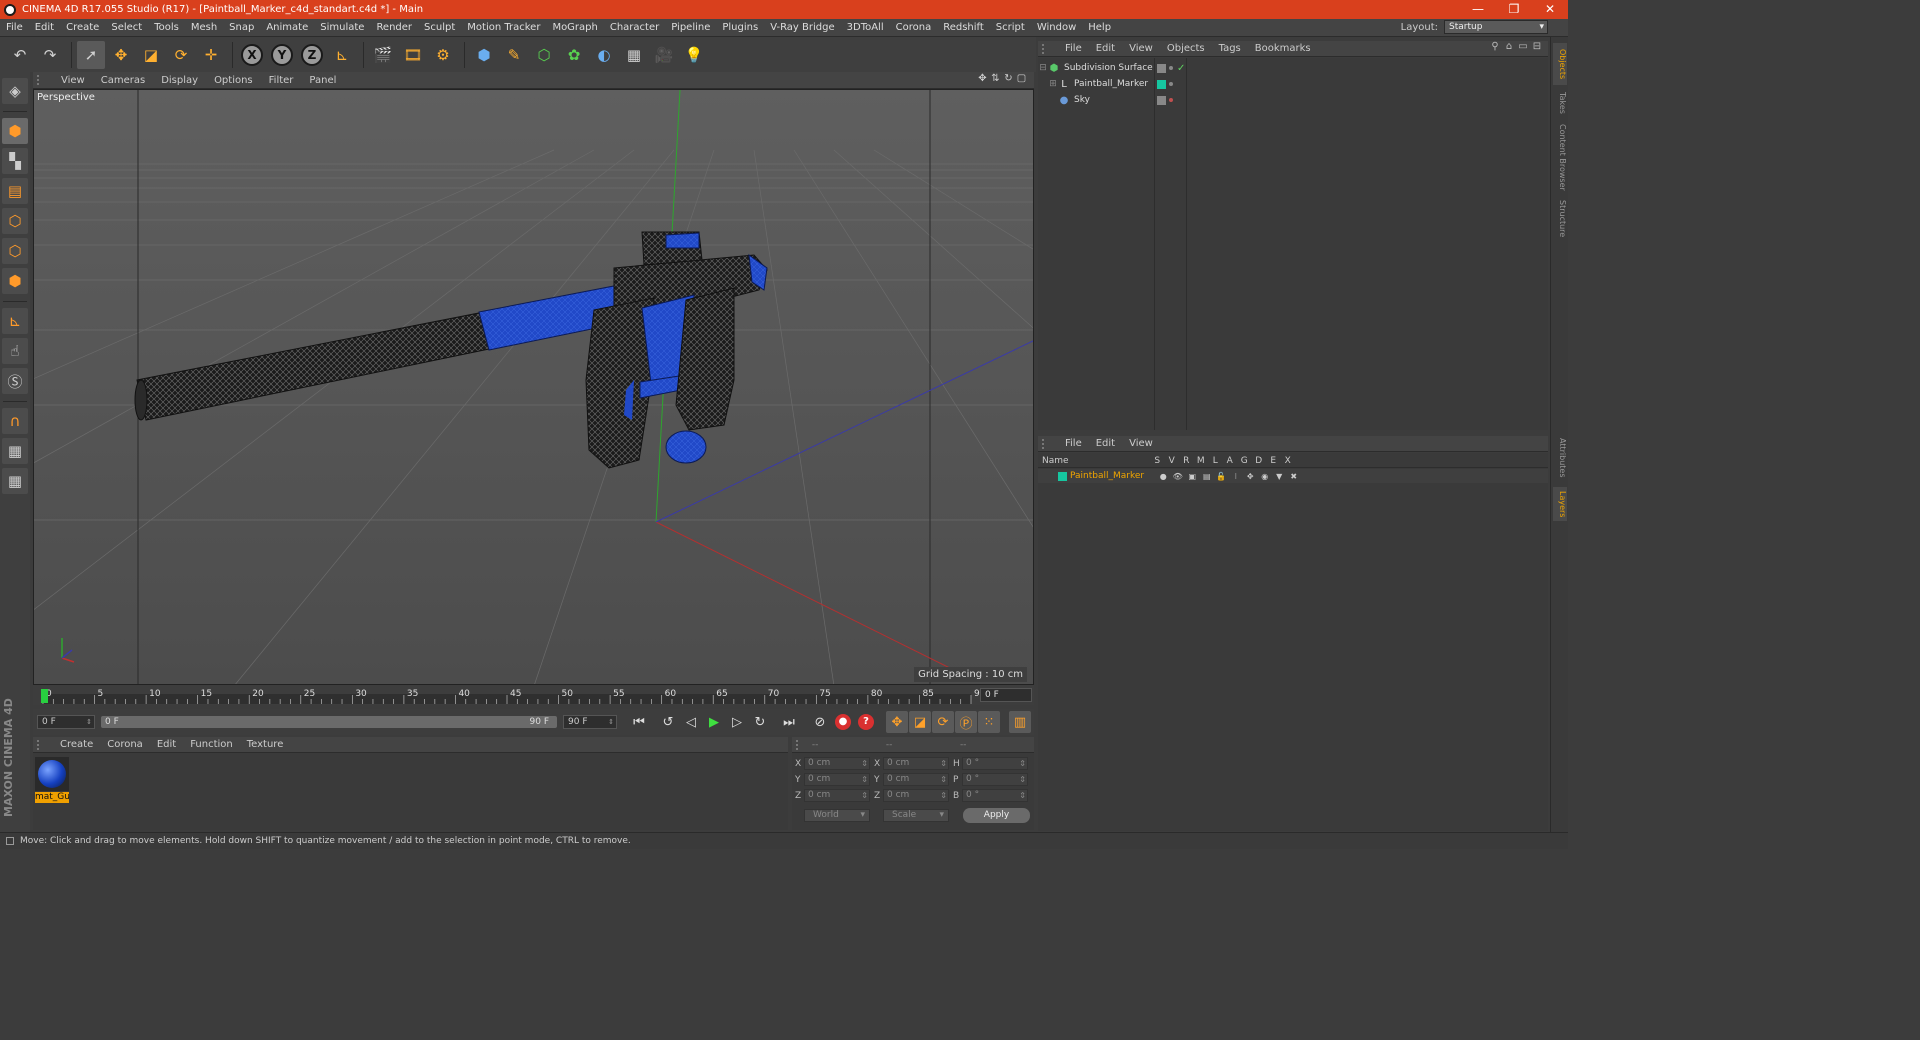  What do you see at coordinates (15, 191) in the screenshot?
I see `workplane-mode-icon: ▤` at bounding box center [15, 191].